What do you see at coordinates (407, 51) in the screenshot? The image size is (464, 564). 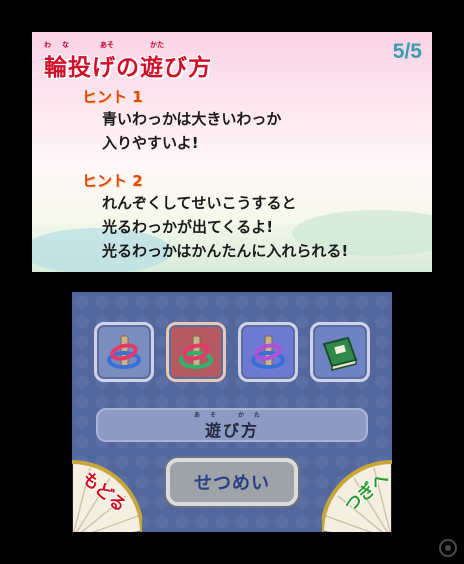 I see `page-indicator: 5/5` at bounding box center [407, 51].